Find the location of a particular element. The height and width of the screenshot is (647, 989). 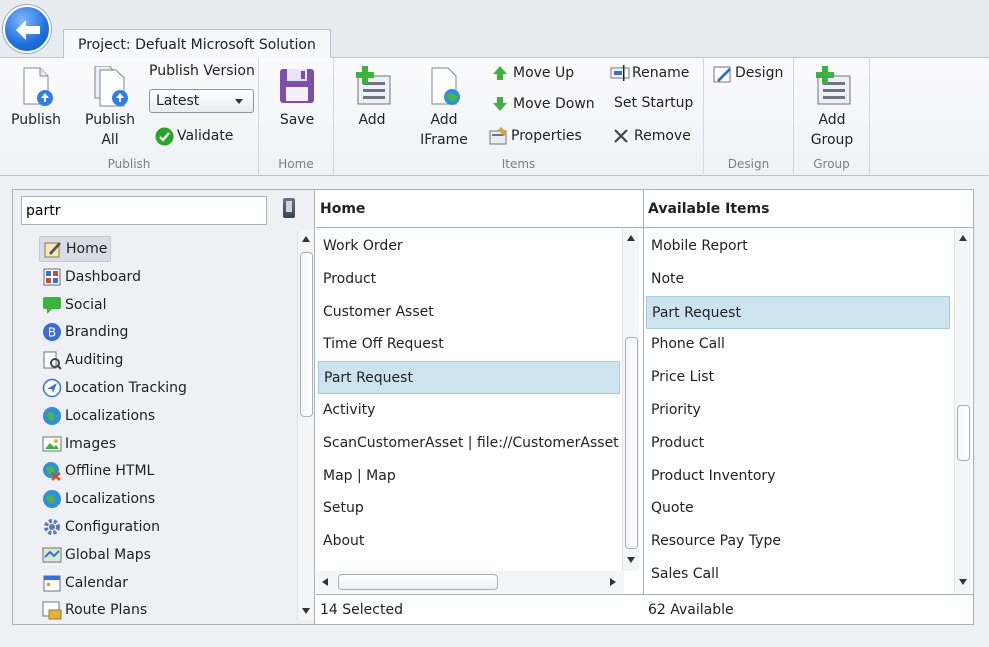

design-button: Design is located at coordinates (748, 73).